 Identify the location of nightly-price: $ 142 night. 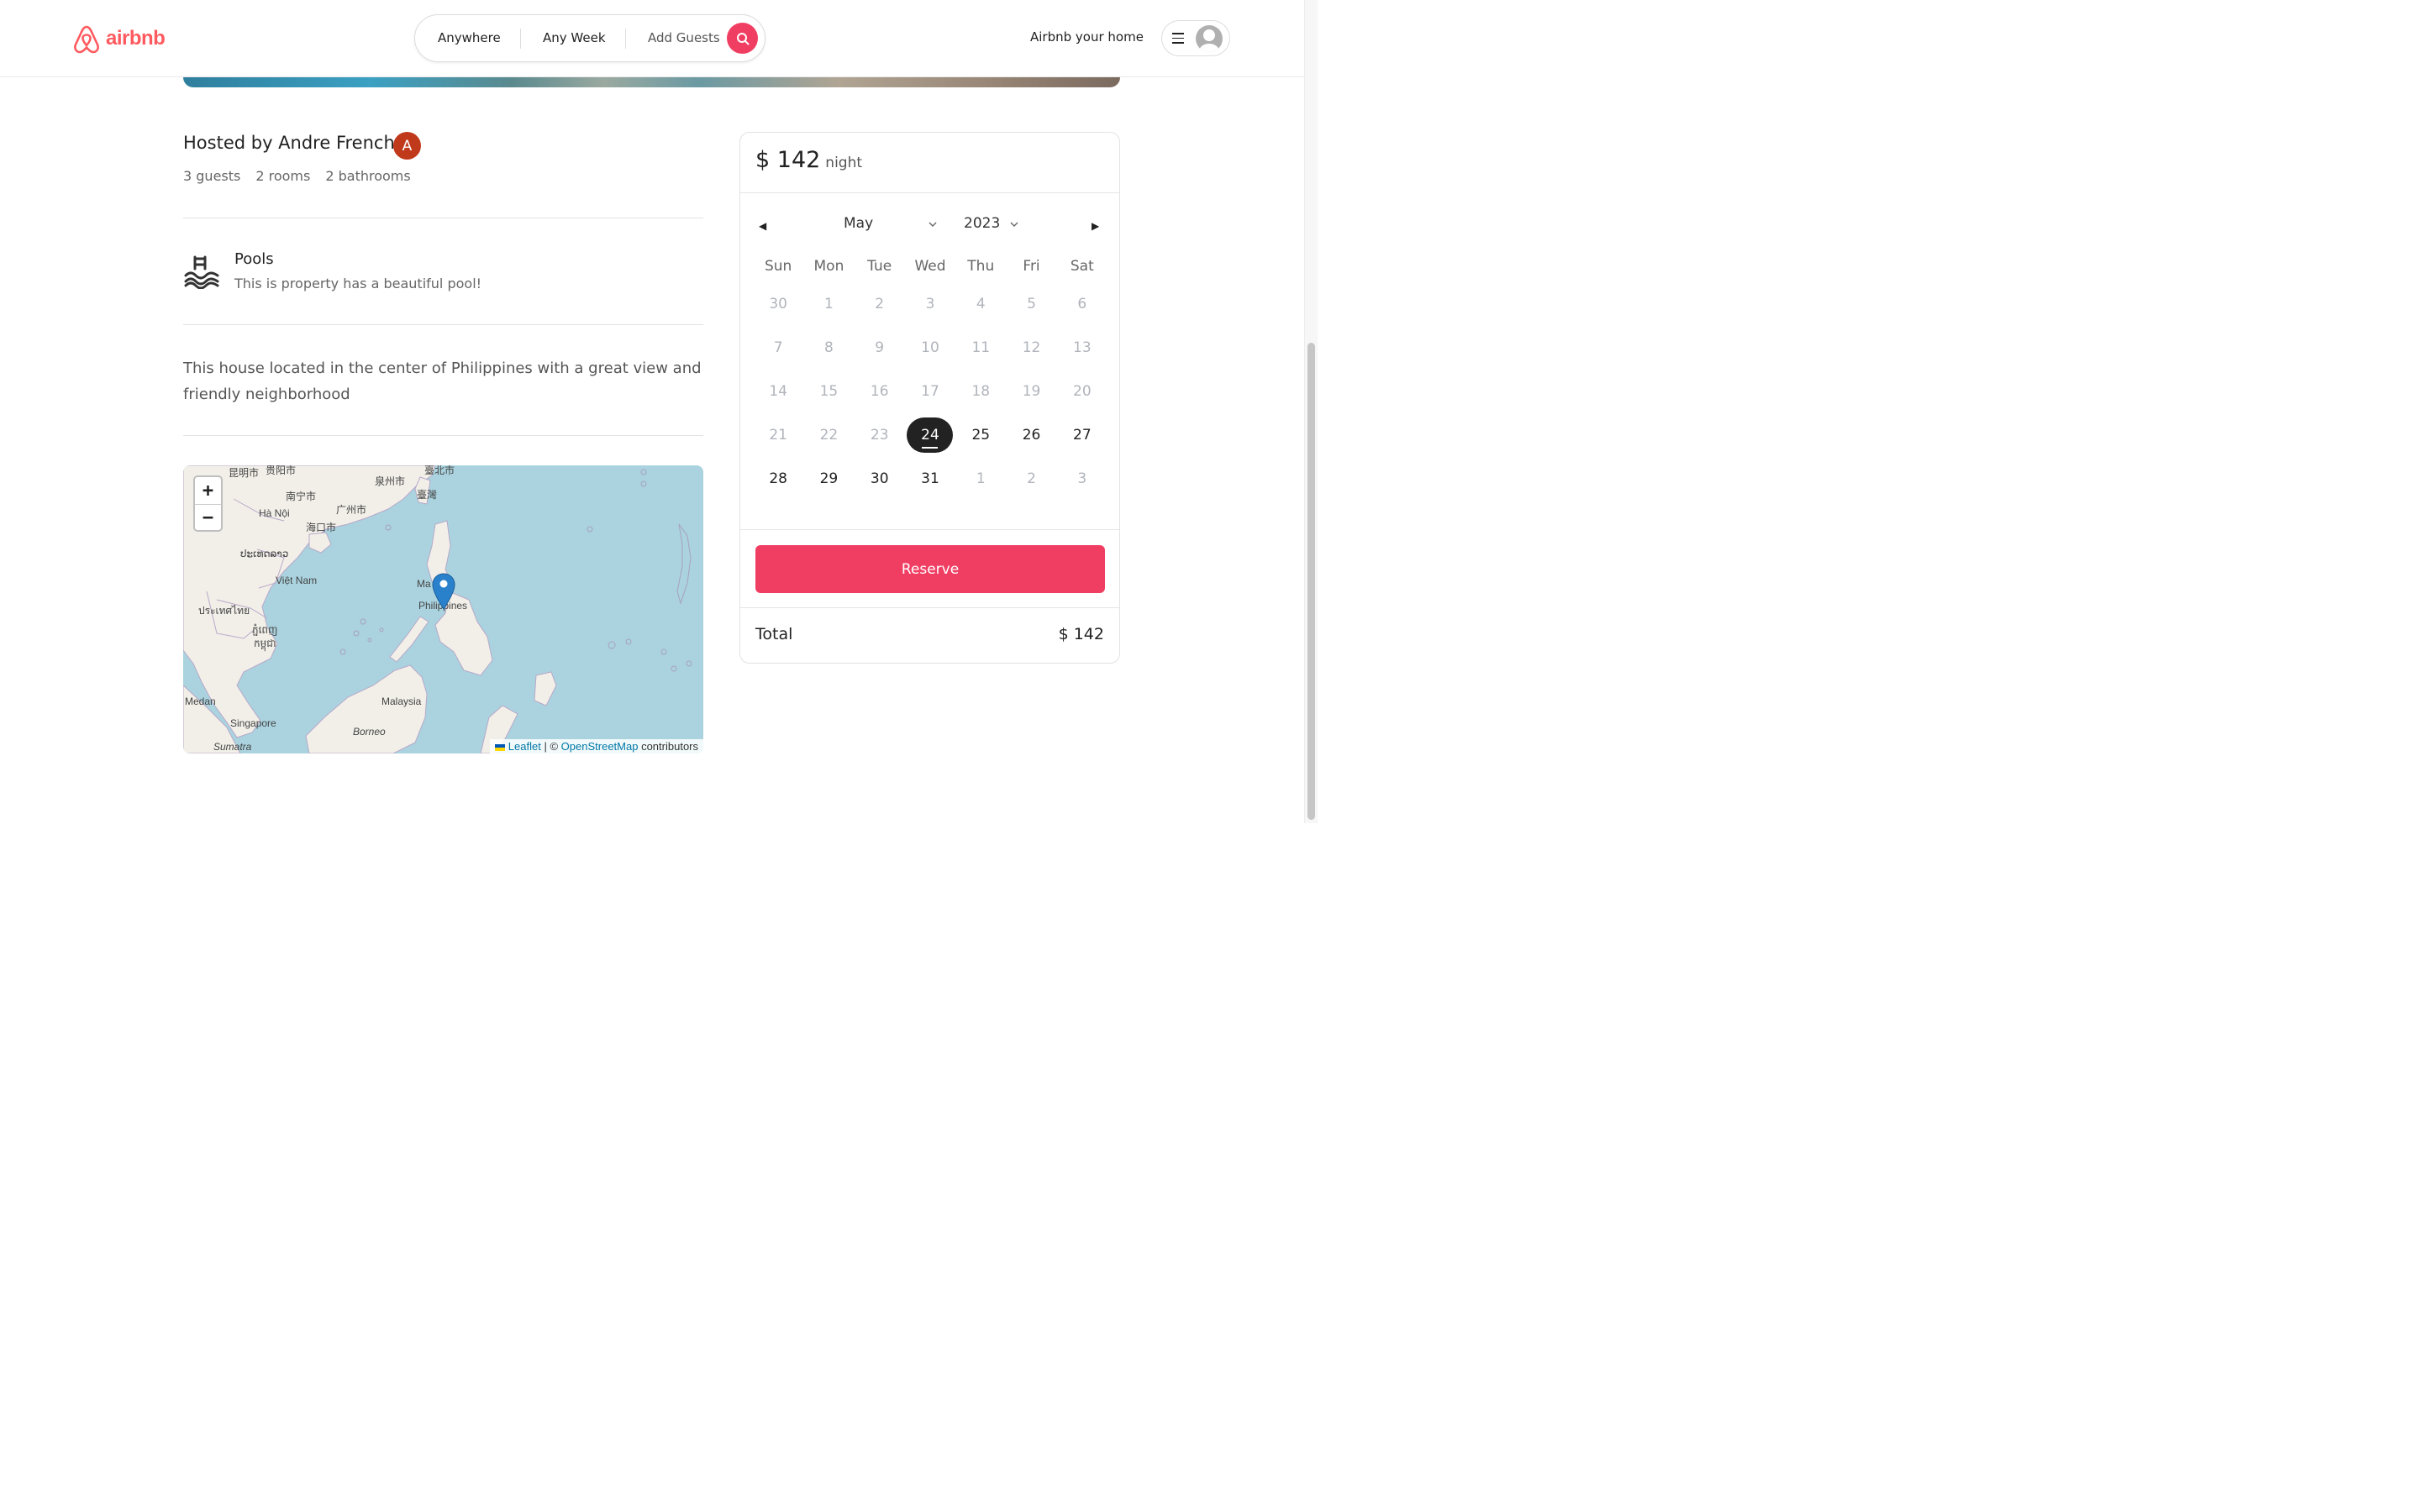
(809, 160).